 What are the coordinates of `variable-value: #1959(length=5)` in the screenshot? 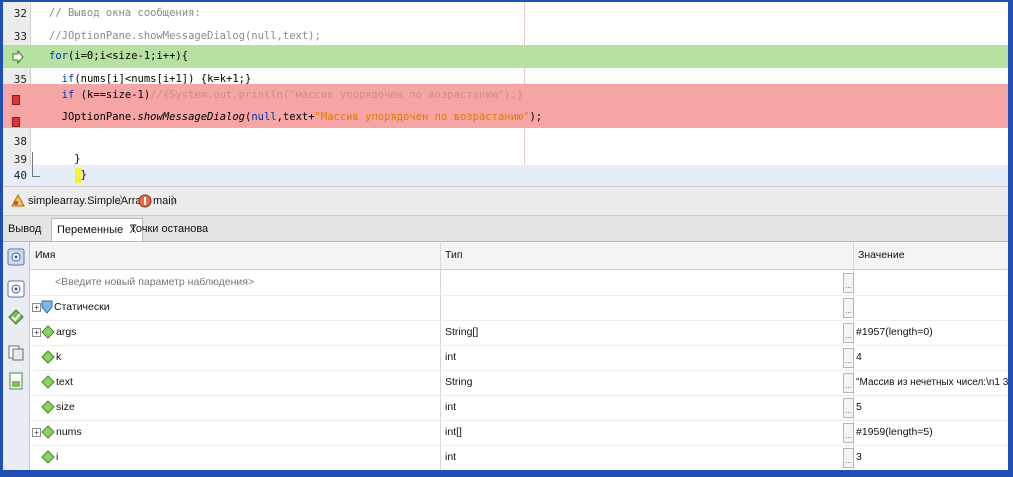 It's located at (931, 432).